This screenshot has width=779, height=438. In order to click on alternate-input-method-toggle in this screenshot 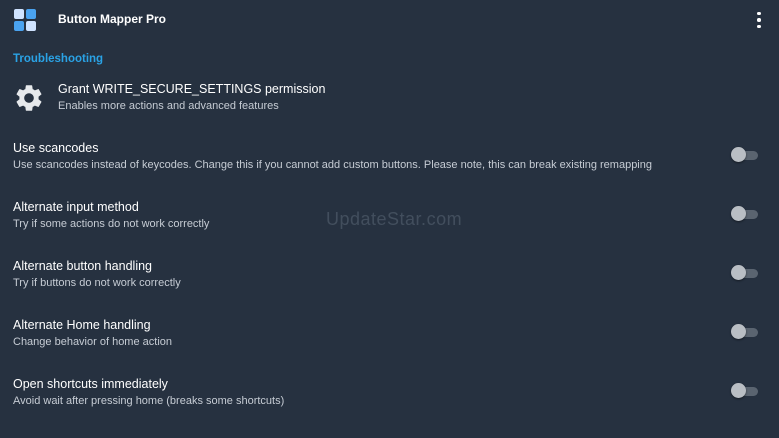, I will do `click(744, 214)`.